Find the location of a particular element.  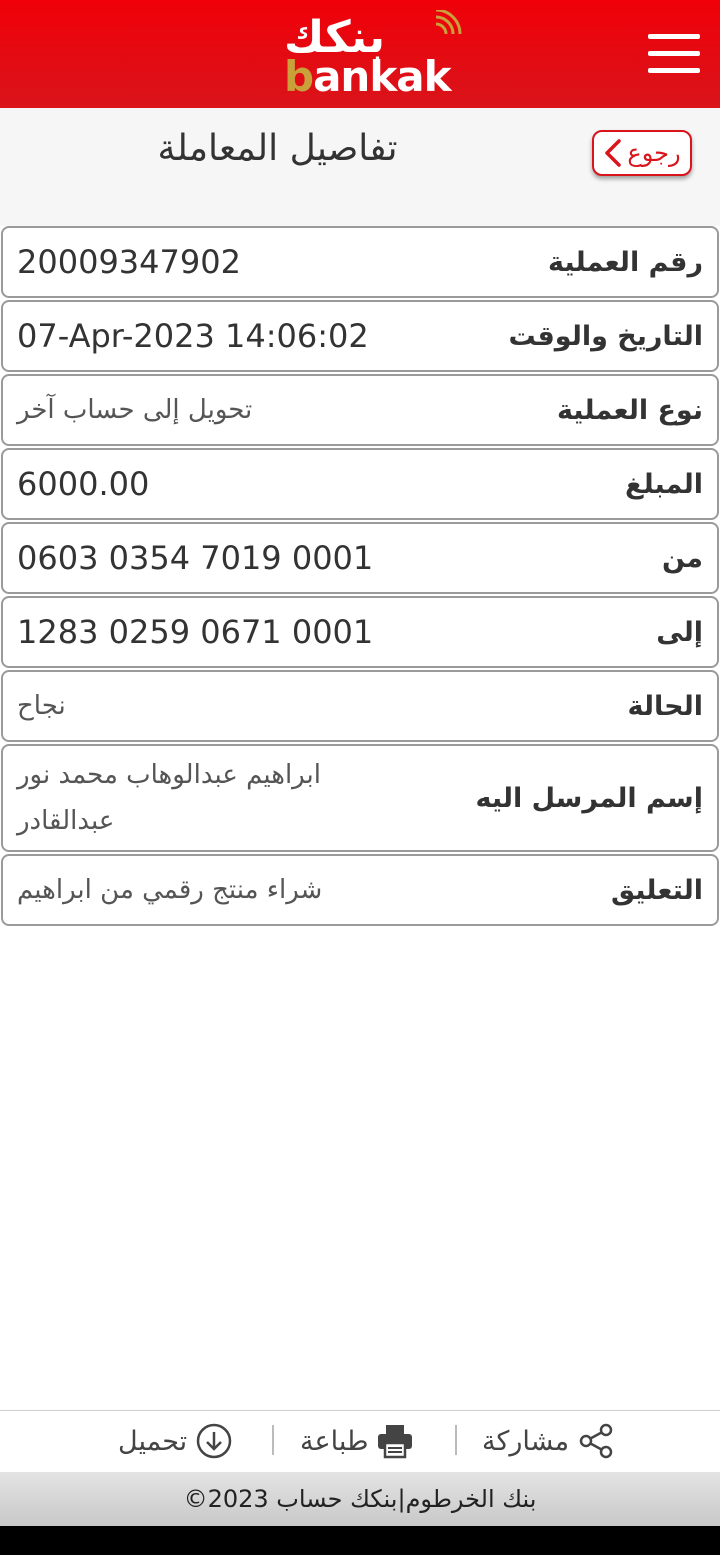

date-time-value: 07-Apr-2023 14:06:02 is located at coordinates (193, 336).